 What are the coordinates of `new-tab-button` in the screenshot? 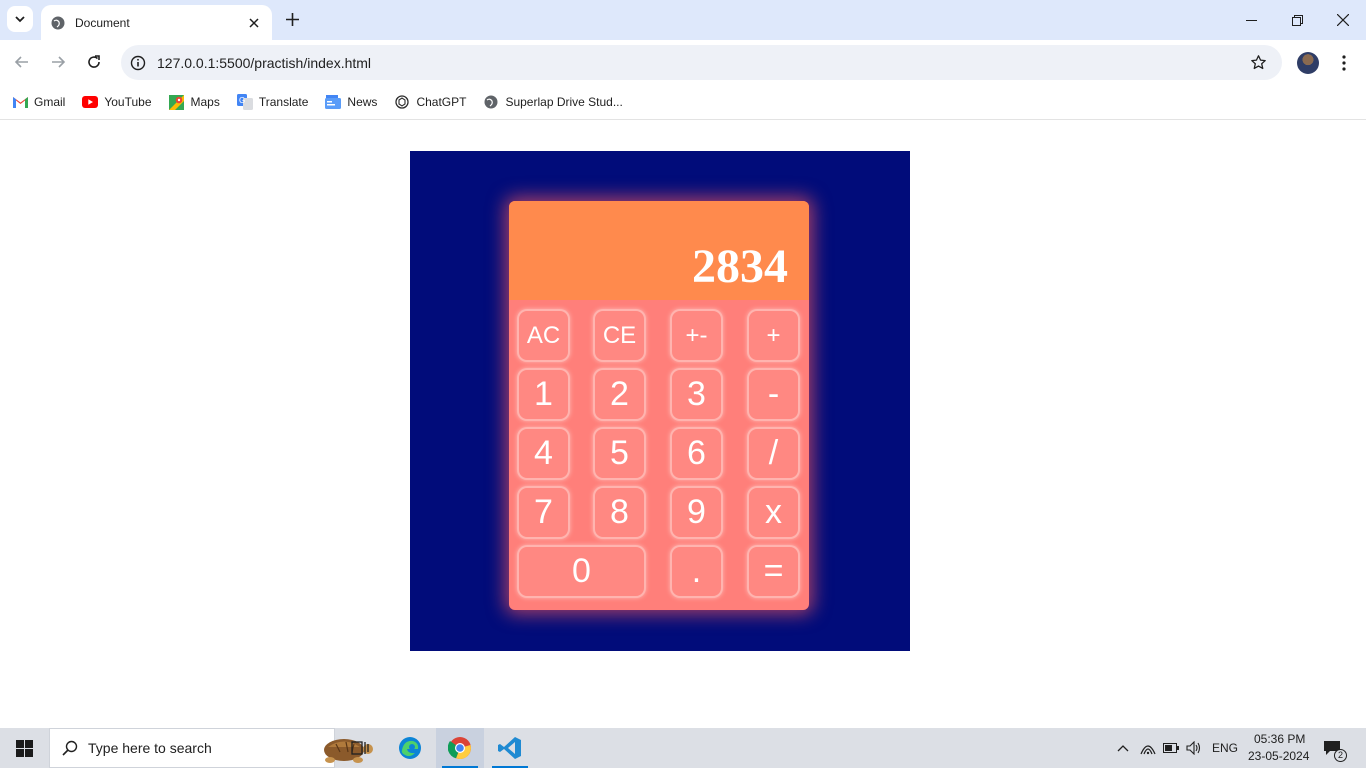 It's located at (292, 19).